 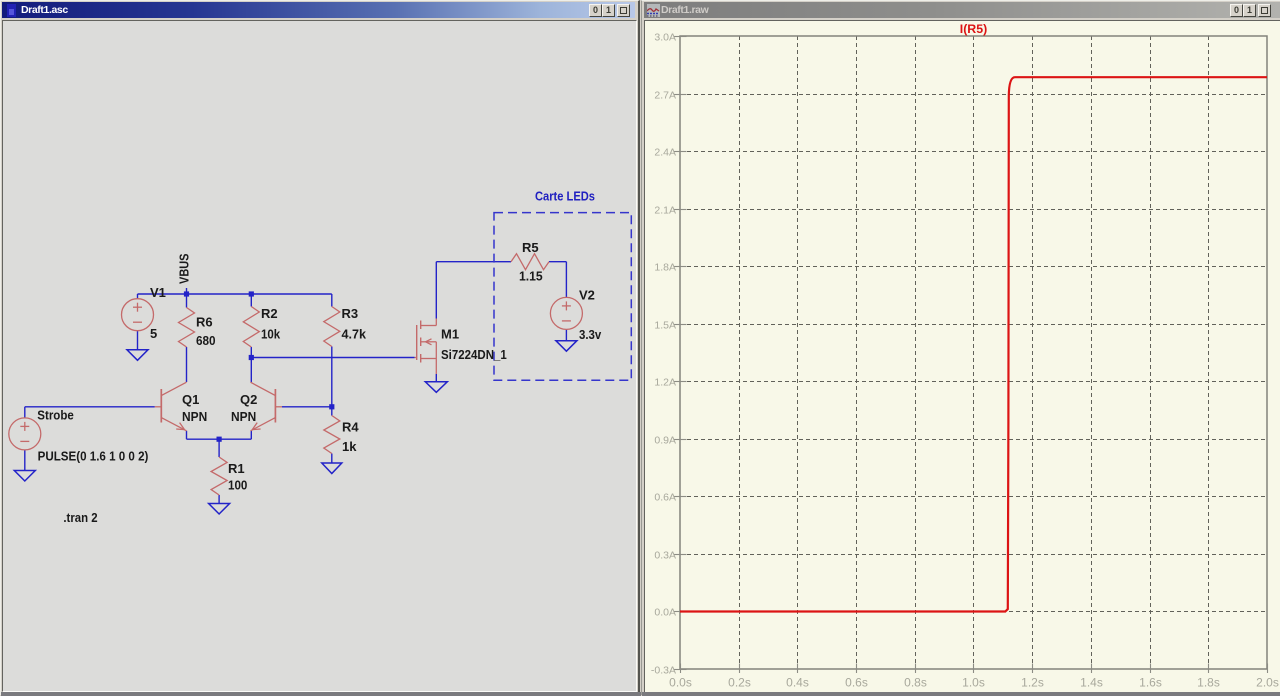 What do you see at coordinates (190, 399) in the screenshot?
I see `svg-text: Q1` at bounding box center [190, 399].